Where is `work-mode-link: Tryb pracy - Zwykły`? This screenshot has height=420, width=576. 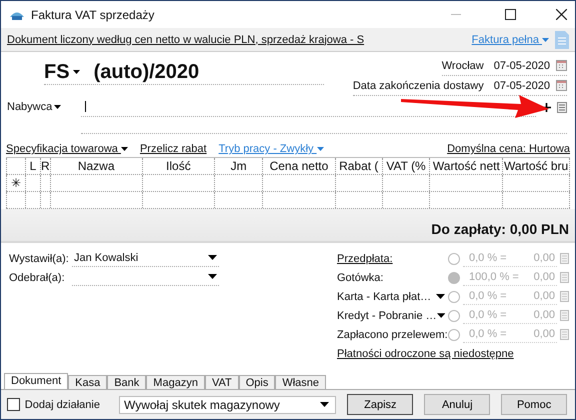
work-mode-link: Tryb pracy - Zwykły is located at coordinates (271, 149).